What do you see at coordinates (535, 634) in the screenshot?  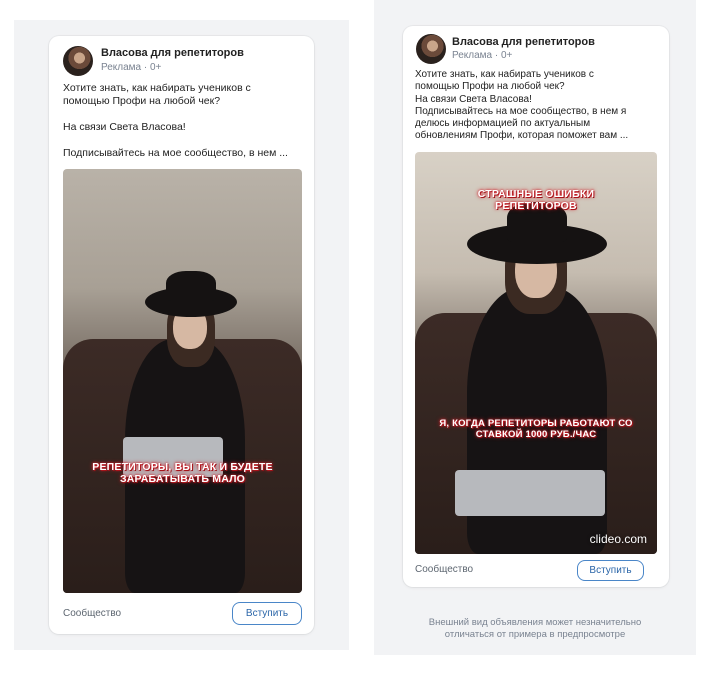 I see `disclaimer-line: отличаться от примера в предпросмотре` at bounding box center [535, 634].